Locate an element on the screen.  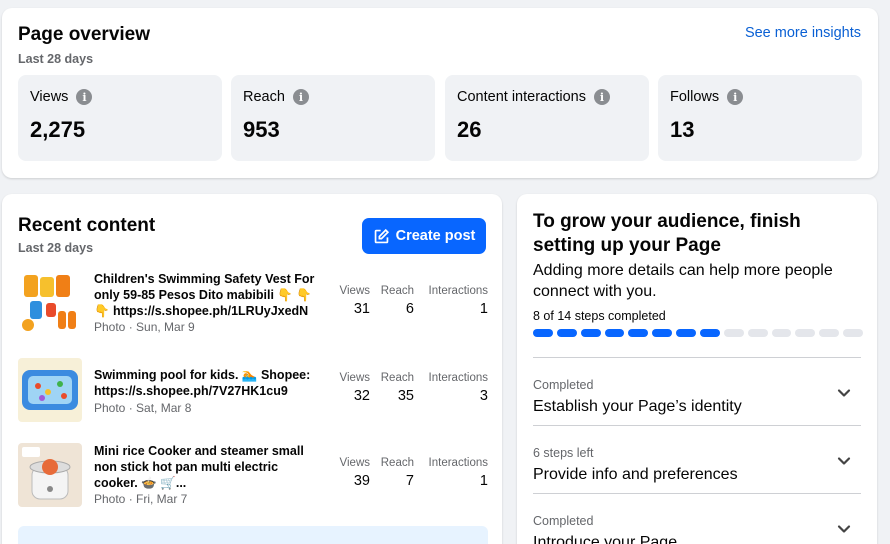
page-overview-subtitle: Last 28 days is located at coordinates (56, 59).